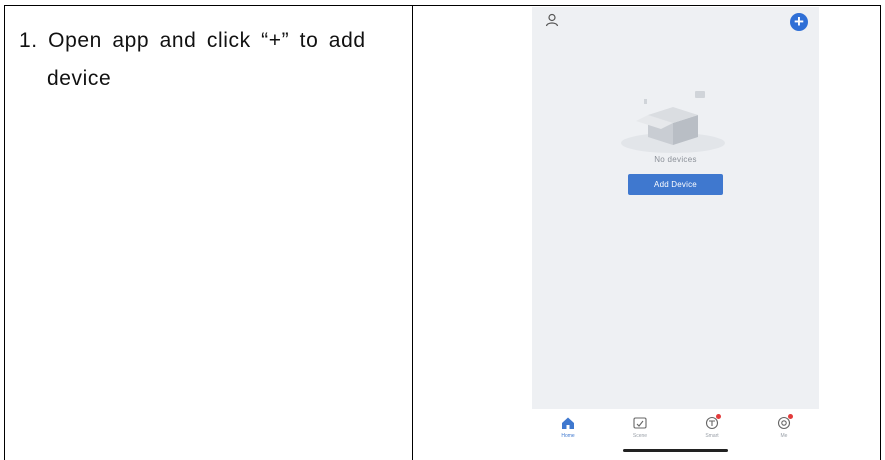 This screenshot has height=460, width=885. What do you see at coordinates (640, 436) in the screenshot?
I see `tab-scene-label: Scene` at bounding box center [640, 436].